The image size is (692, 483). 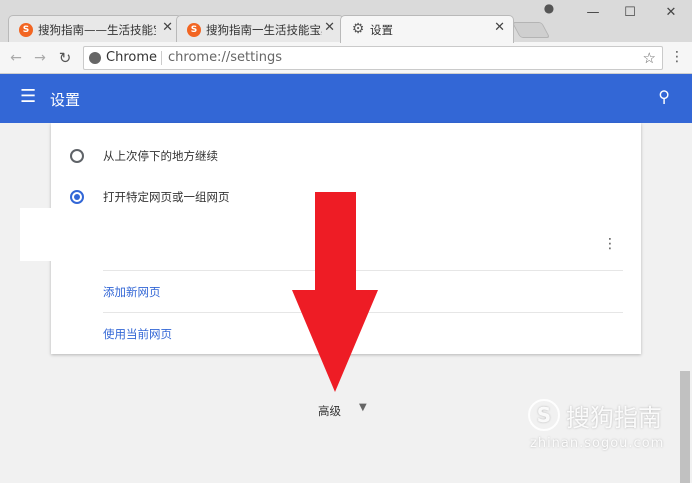 I want to click on hamburger-menu-icon: ☰, so click(x=28, y=96).